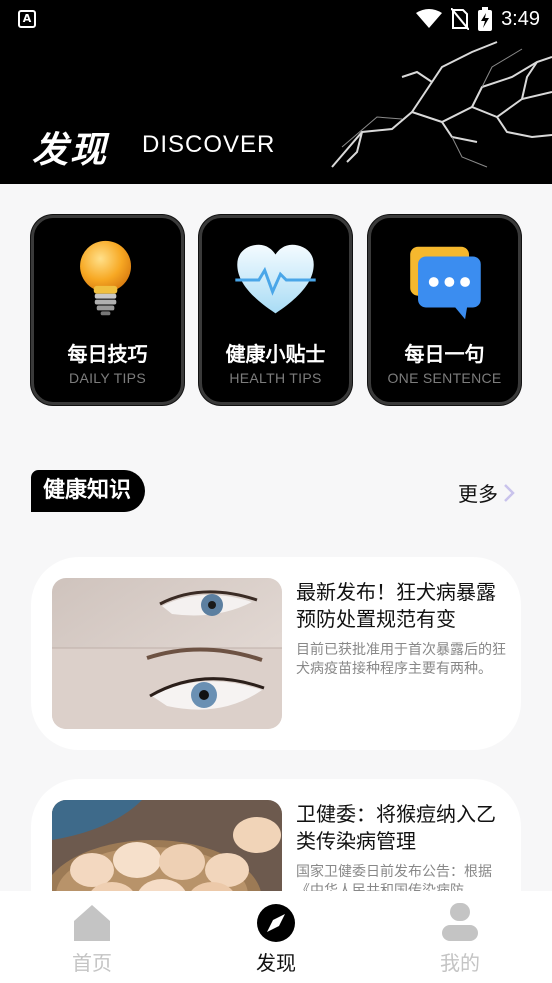 The width and height of the screenshot is (552, 983). I want to click on one-sentence-card: 每日一句 ONE SENTENCE, so click(444, 310).